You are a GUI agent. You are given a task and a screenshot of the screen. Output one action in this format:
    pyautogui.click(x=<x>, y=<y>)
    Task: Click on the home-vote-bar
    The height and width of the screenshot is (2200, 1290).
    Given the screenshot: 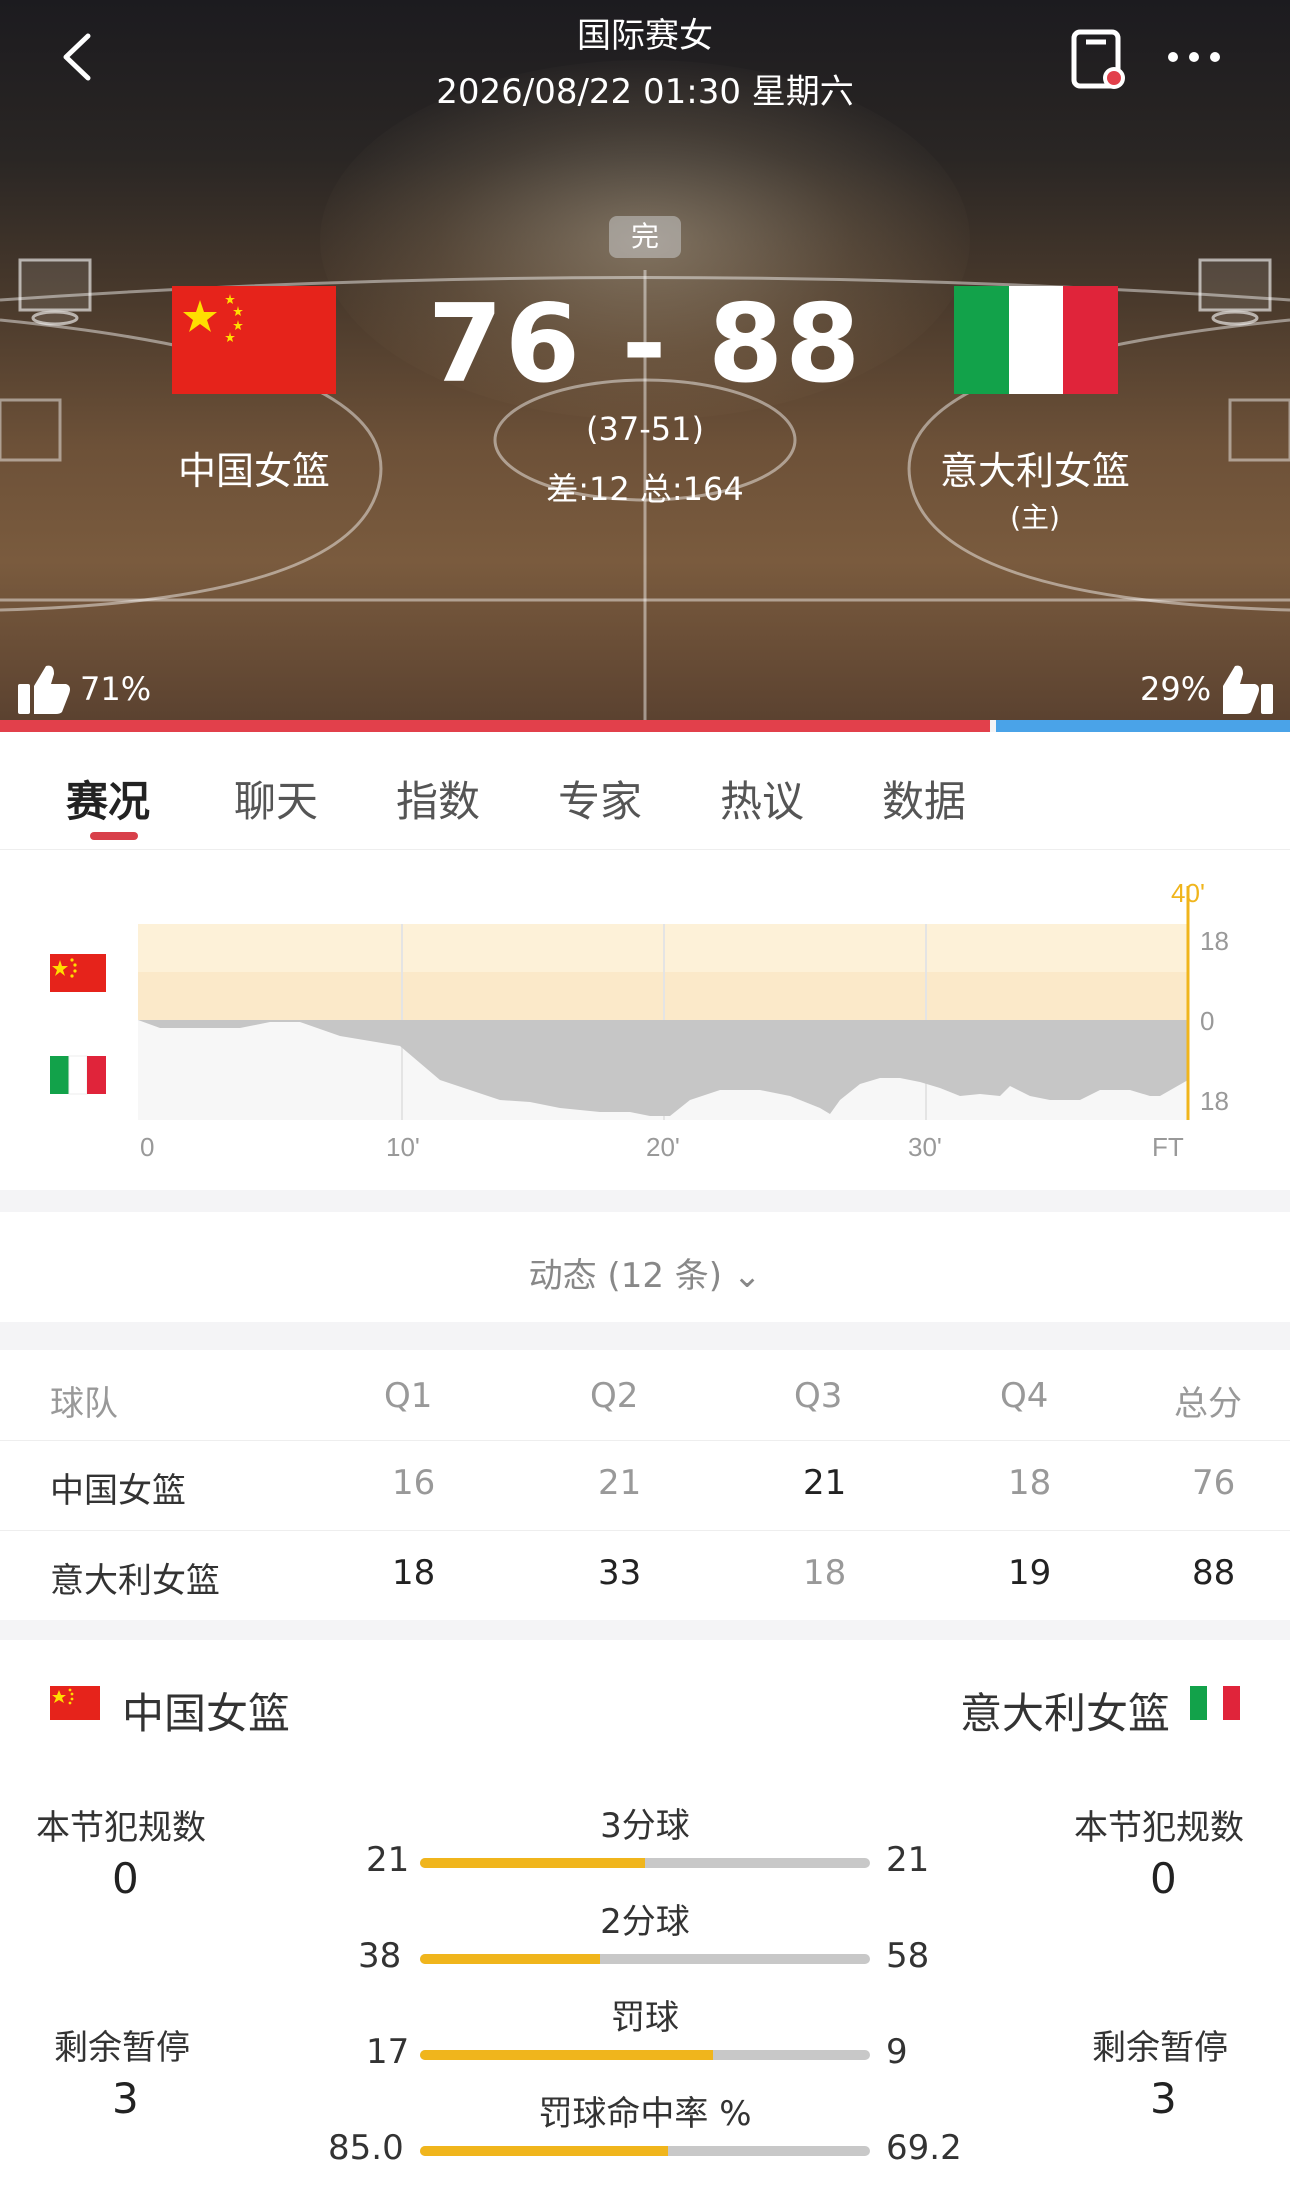 What is the action you would take?
    pyautogui.click(x=495, y=726)
    